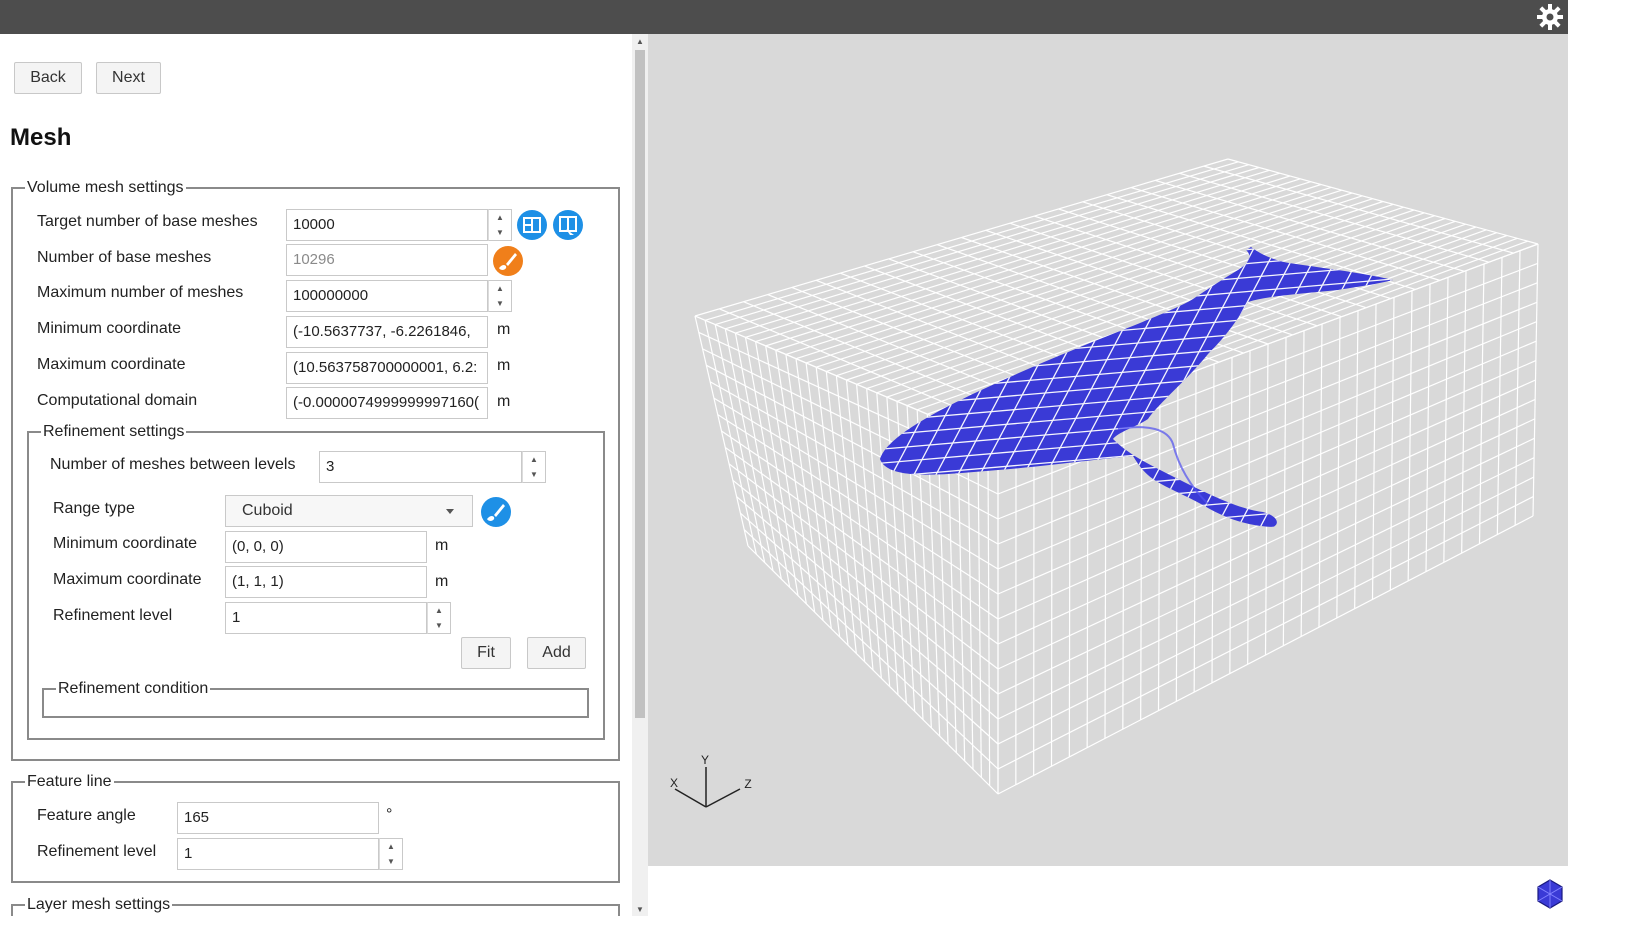 The image size is (1625, 949). I want to click on refinement-level-input: 1, so click(326, 618).